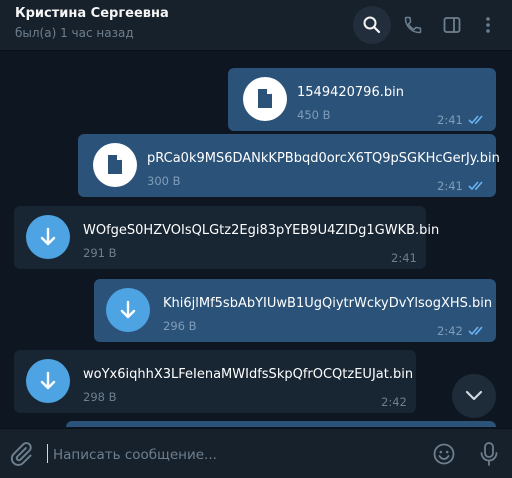 The height and width of the screenshot is (478, 512). What do you see at coordinates (74, 33) in the screenshot?
I see `contact-status: был(а) 1 час назад` at bounding box center [74, 33].